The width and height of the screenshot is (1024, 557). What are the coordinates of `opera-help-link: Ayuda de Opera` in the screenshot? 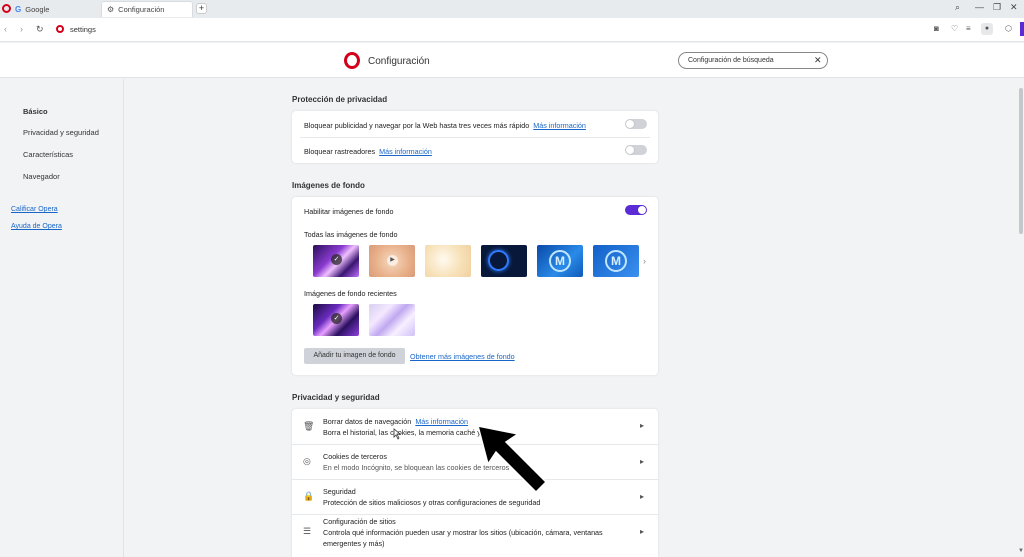 It's located at (36, 226).